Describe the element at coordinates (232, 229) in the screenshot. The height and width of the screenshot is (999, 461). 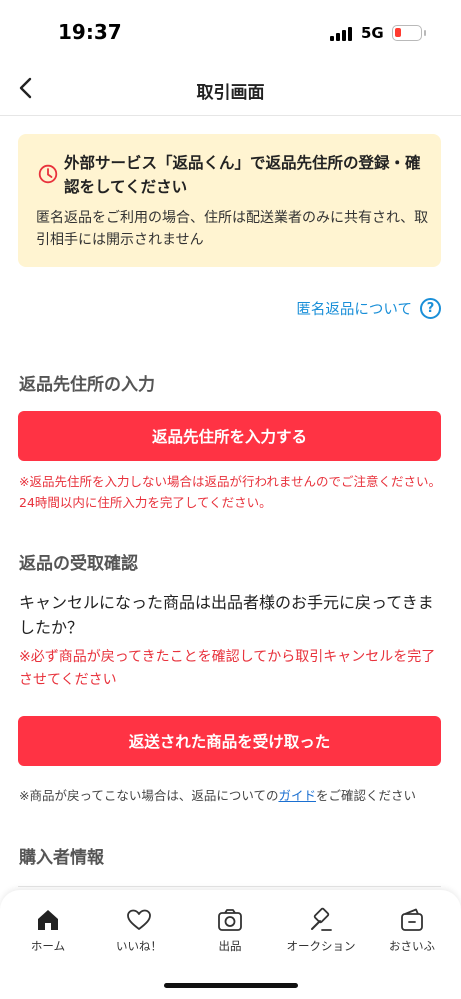
I see `notice-body: 匿名返品をご利用の場合、住所は配送業者のみに共有され、取引相手には開示されません` at that location.